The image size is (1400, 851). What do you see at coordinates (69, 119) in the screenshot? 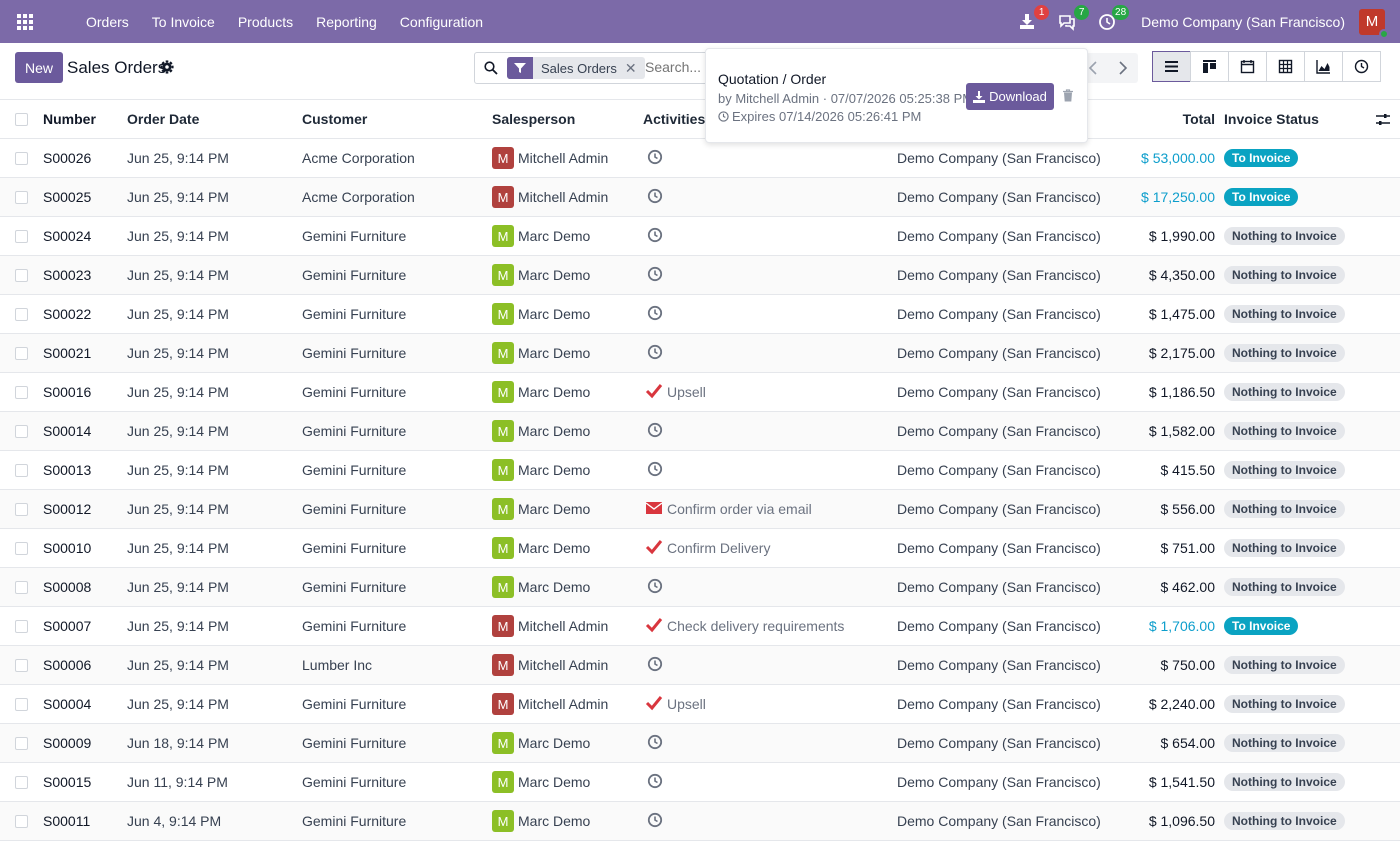
I see `header-number: Number` at bounding box center [69, 119].